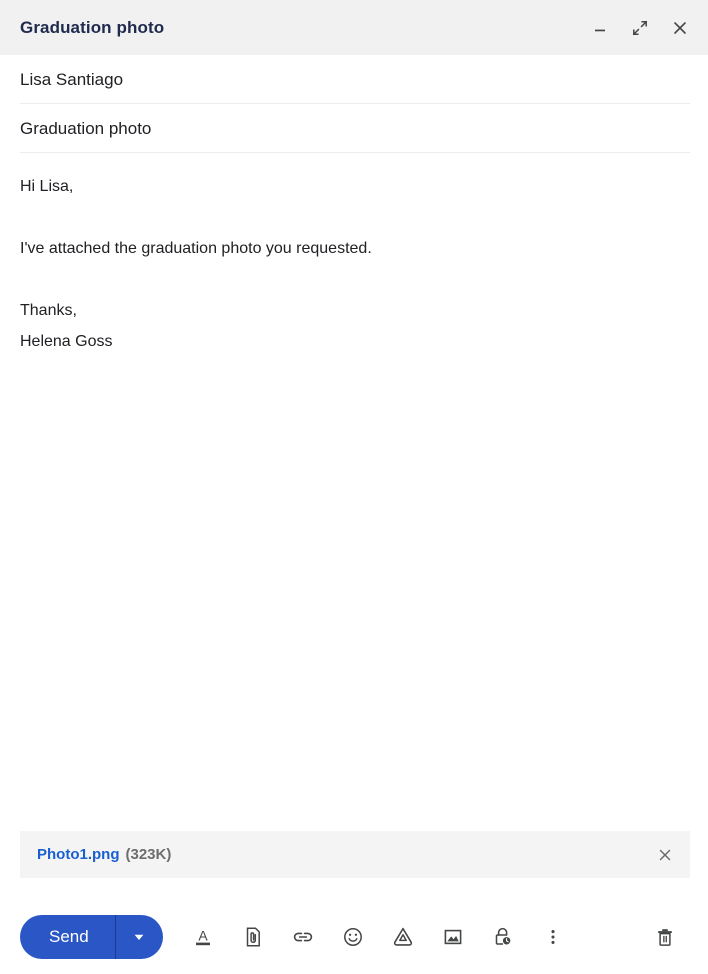 Image resolution: width=708 pixels, height=974 pixels. I want to click on insert-link-button, so click(303, 937).